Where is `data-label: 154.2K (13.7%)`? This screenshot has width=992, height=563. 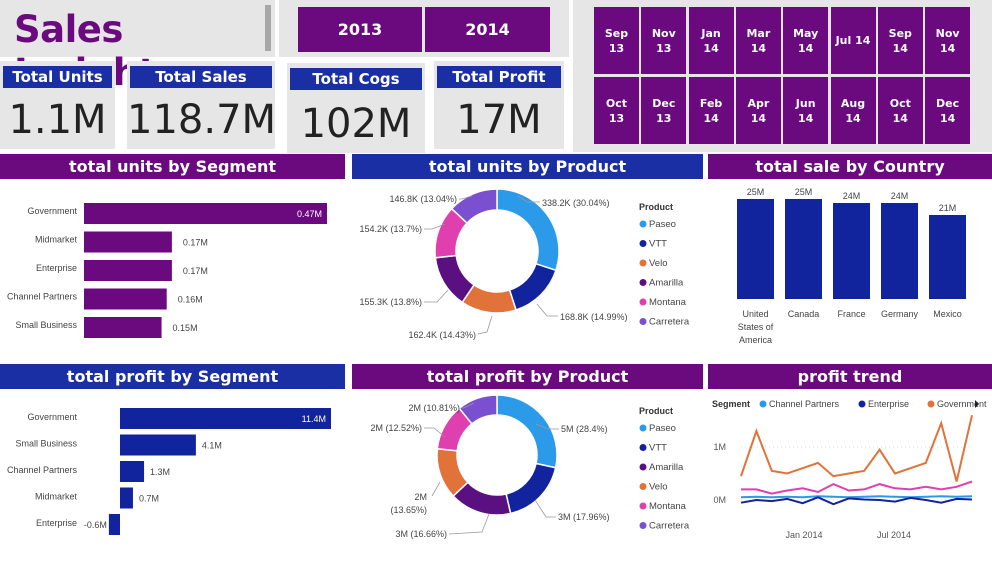
data-label: 154.2K (13.7%) is located at coordinates (390, 229).